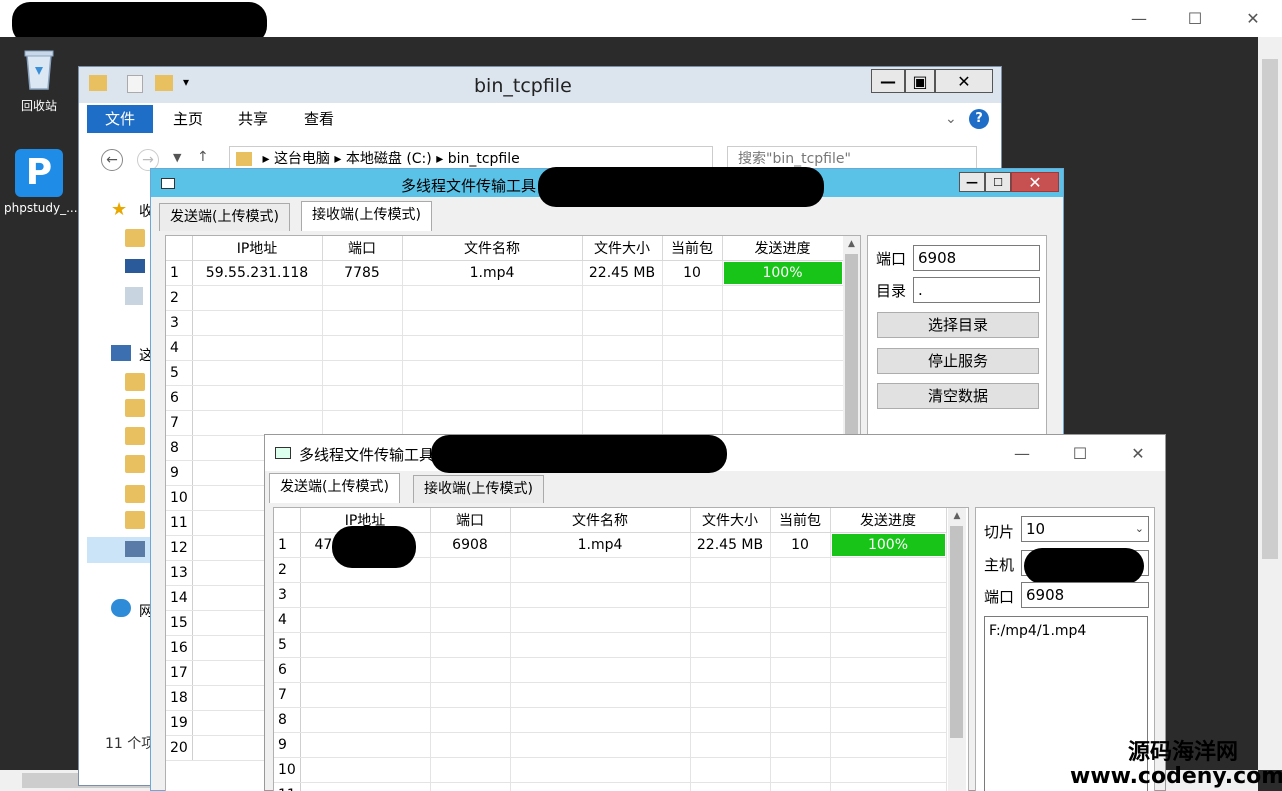  I want to click on up-icon: ↑, so click(203, 157).